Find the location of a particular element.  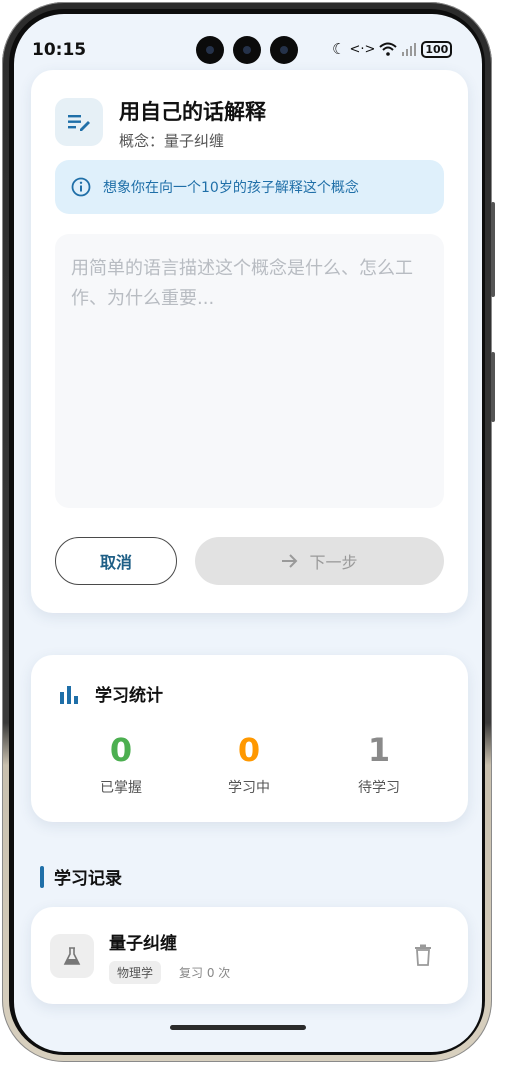

record-tag: 物理学 is located at coordinates (135, 972).